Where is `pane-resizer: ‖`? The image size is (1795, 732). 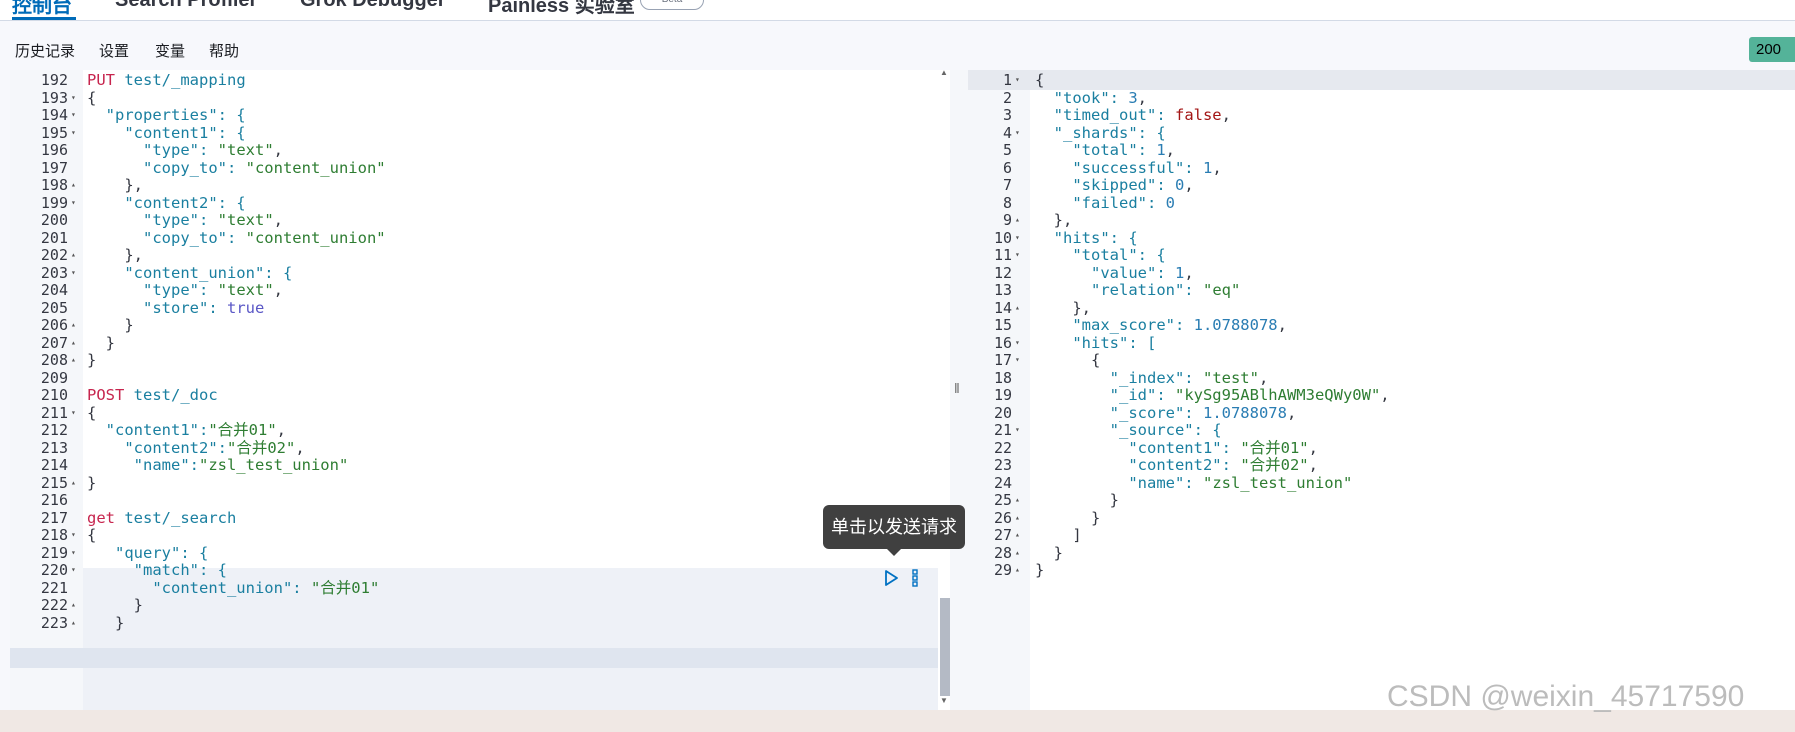
pane-resizer: ‖ is located at coordinates (959, 390).